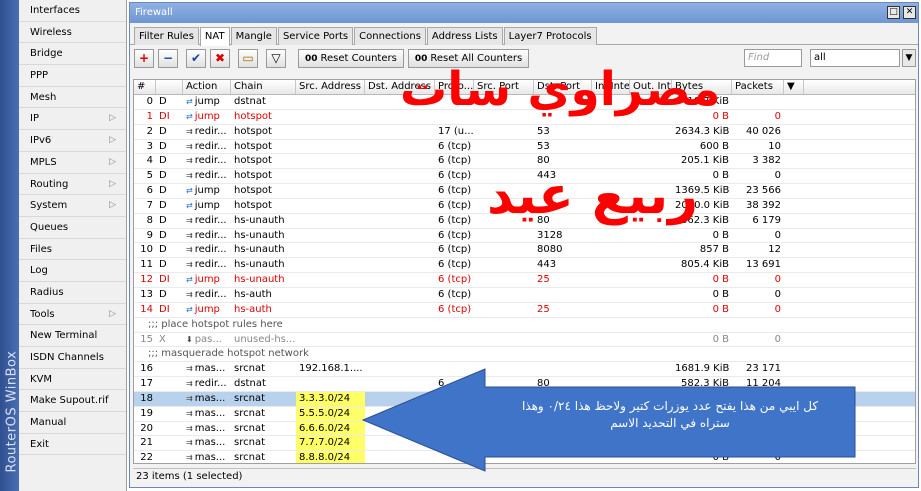 This screenshot has width=921, height=491. I want to click on sidebar-item-mesh: Mesh, so click(72, 98).